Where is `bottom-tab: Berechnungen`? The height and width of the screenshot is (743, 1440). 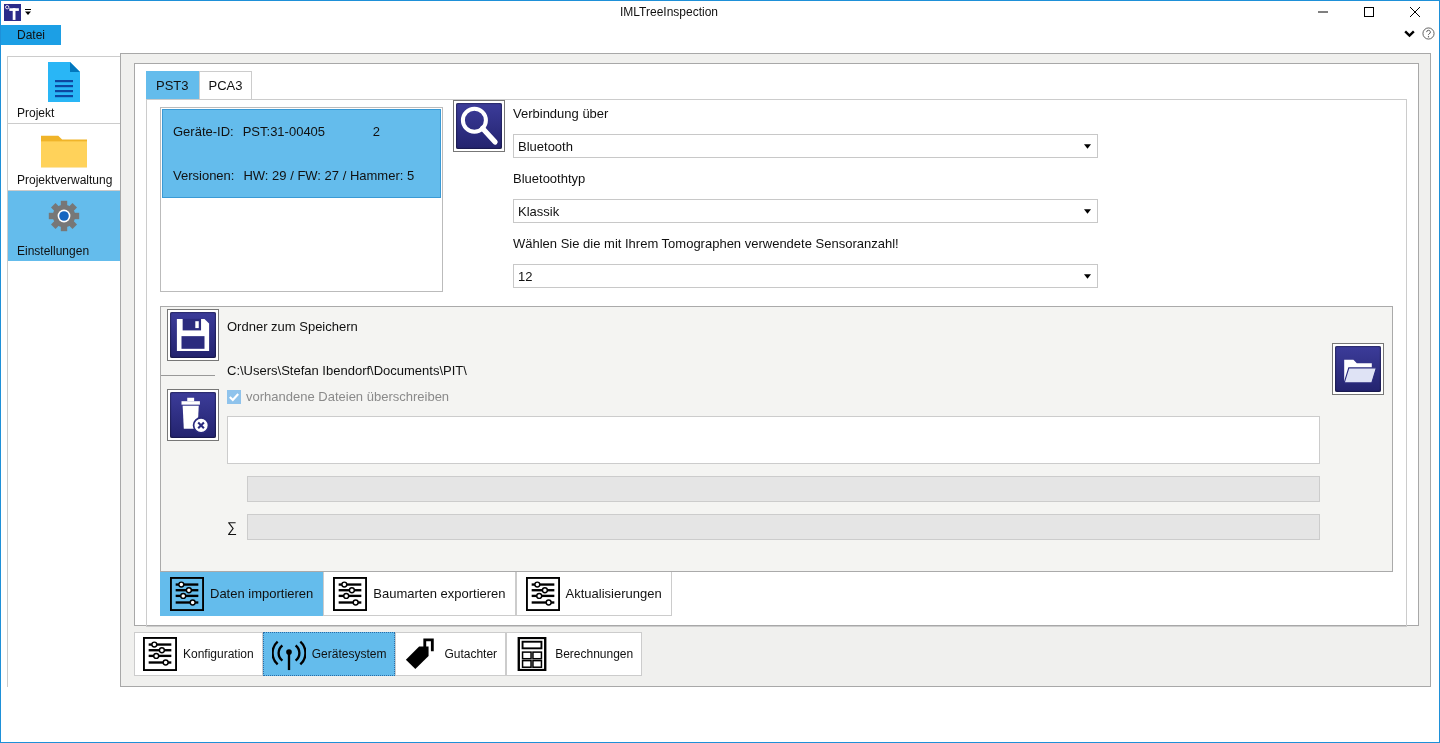 bottom-tab: Berechnungen is located at coordinates (574, 654).